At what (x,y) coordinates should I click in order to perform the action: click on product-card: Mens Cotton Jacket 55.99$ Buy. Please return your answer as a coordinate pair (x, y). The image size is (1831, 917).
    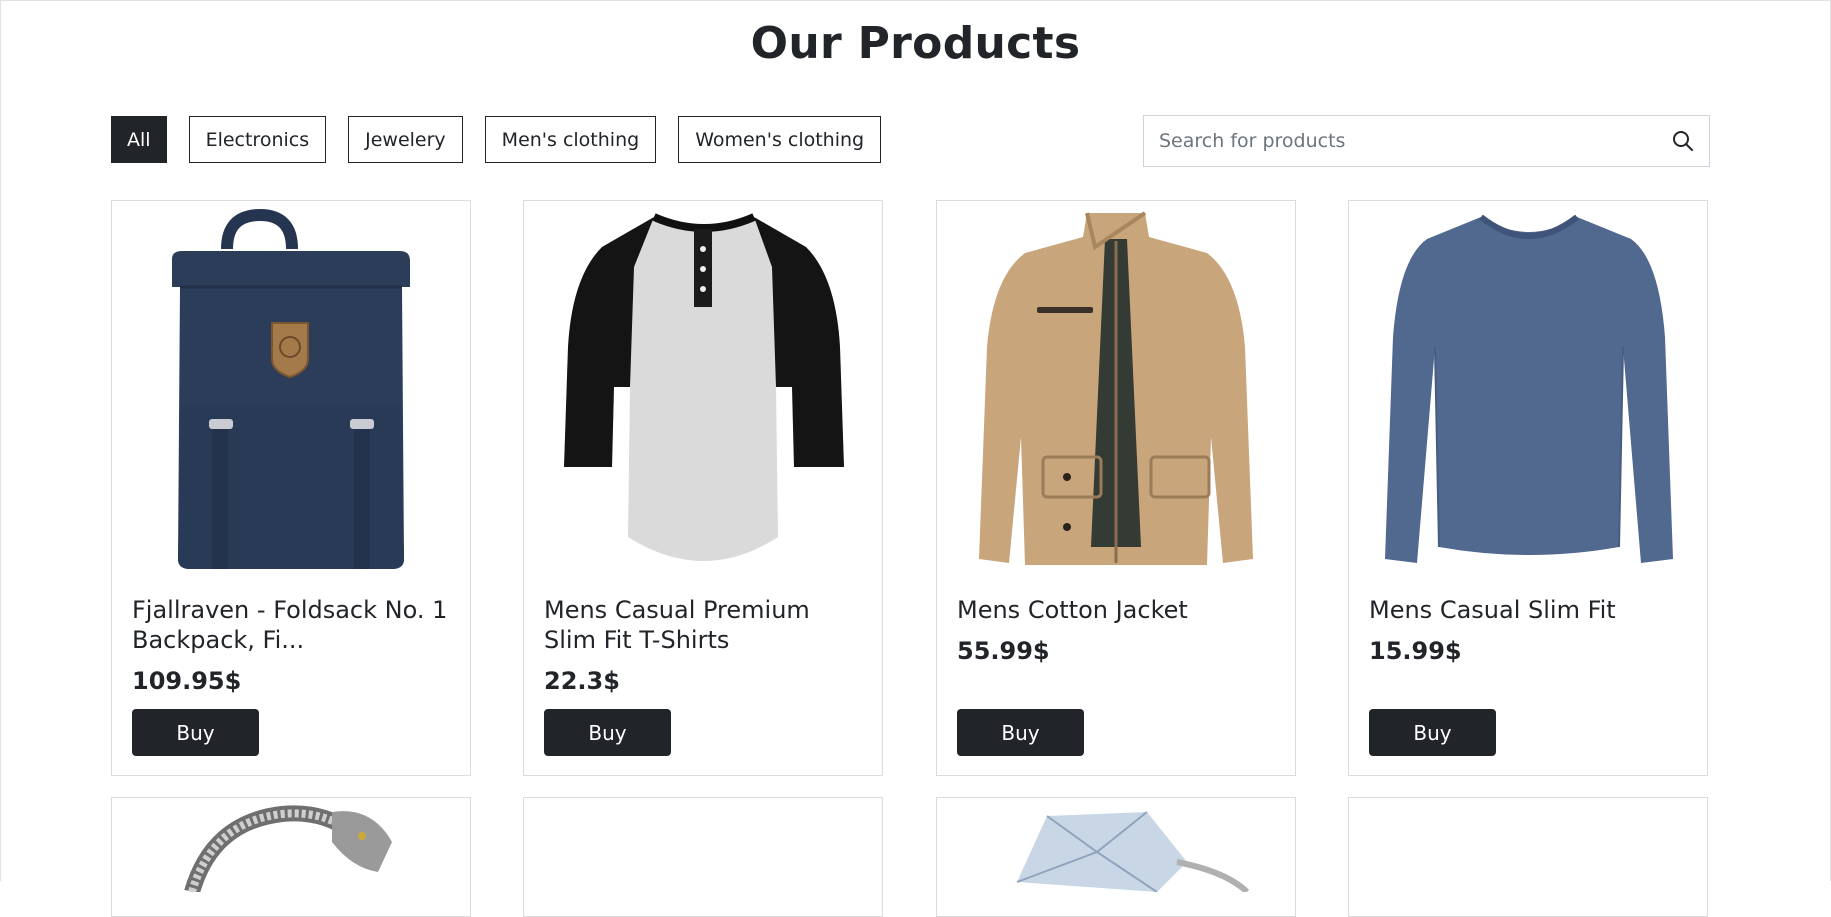
    Looking at the image, I should click on (1116, 488).